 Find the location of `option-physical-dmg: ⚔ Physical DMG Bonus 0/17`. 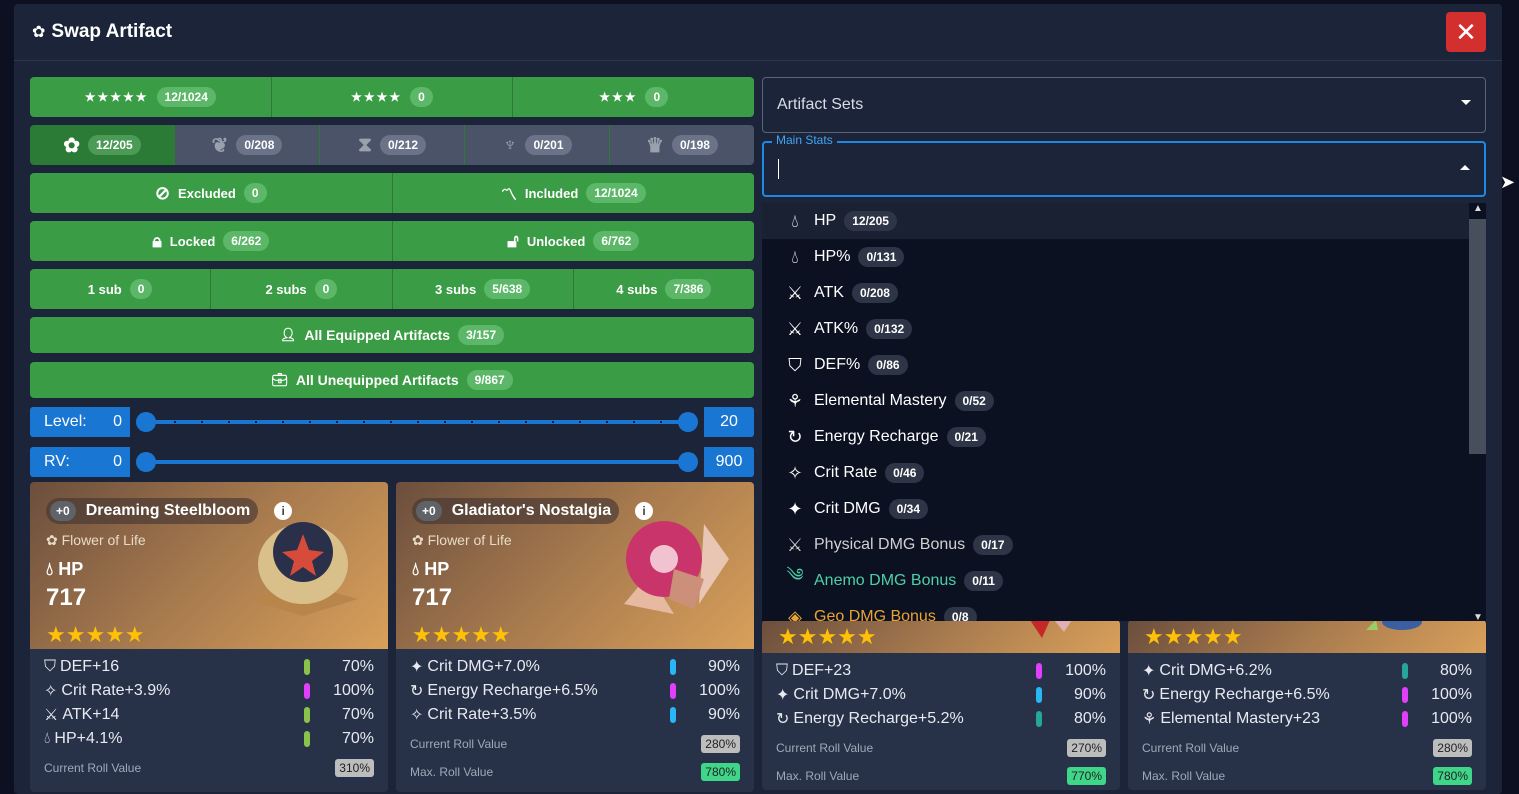

option-physical-dmg: ⚔ Physical DMG Bonus 0/17 is located at coordinates (1124, 545).